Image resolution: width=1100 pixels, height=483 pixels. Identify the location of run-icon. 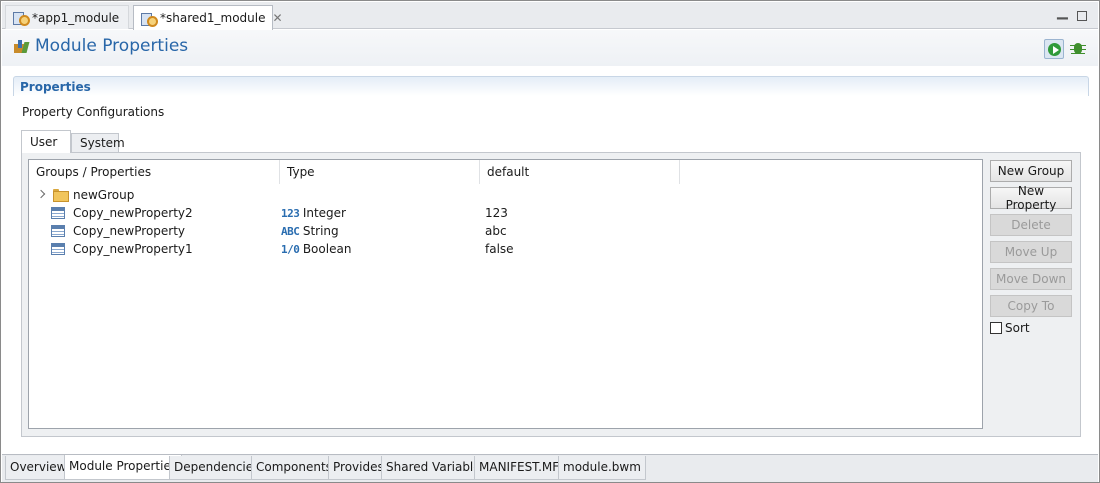
(1054, 49).